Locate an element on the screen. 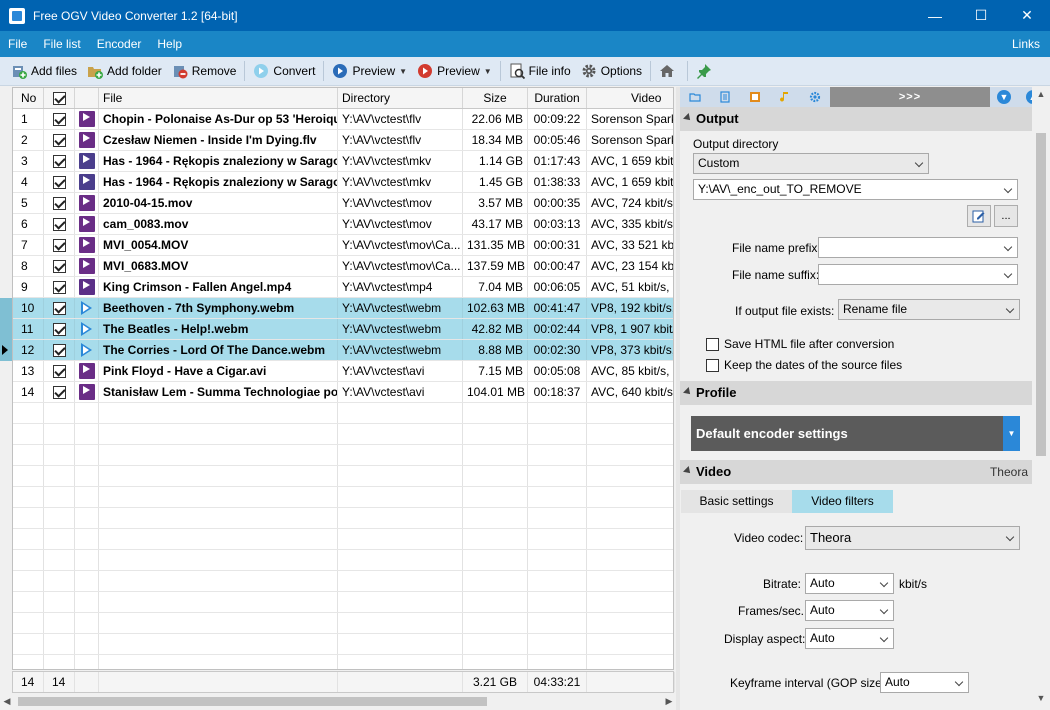 This screenshot has height=710, width=1050. tab-audio is located at coordinates (785, 97).